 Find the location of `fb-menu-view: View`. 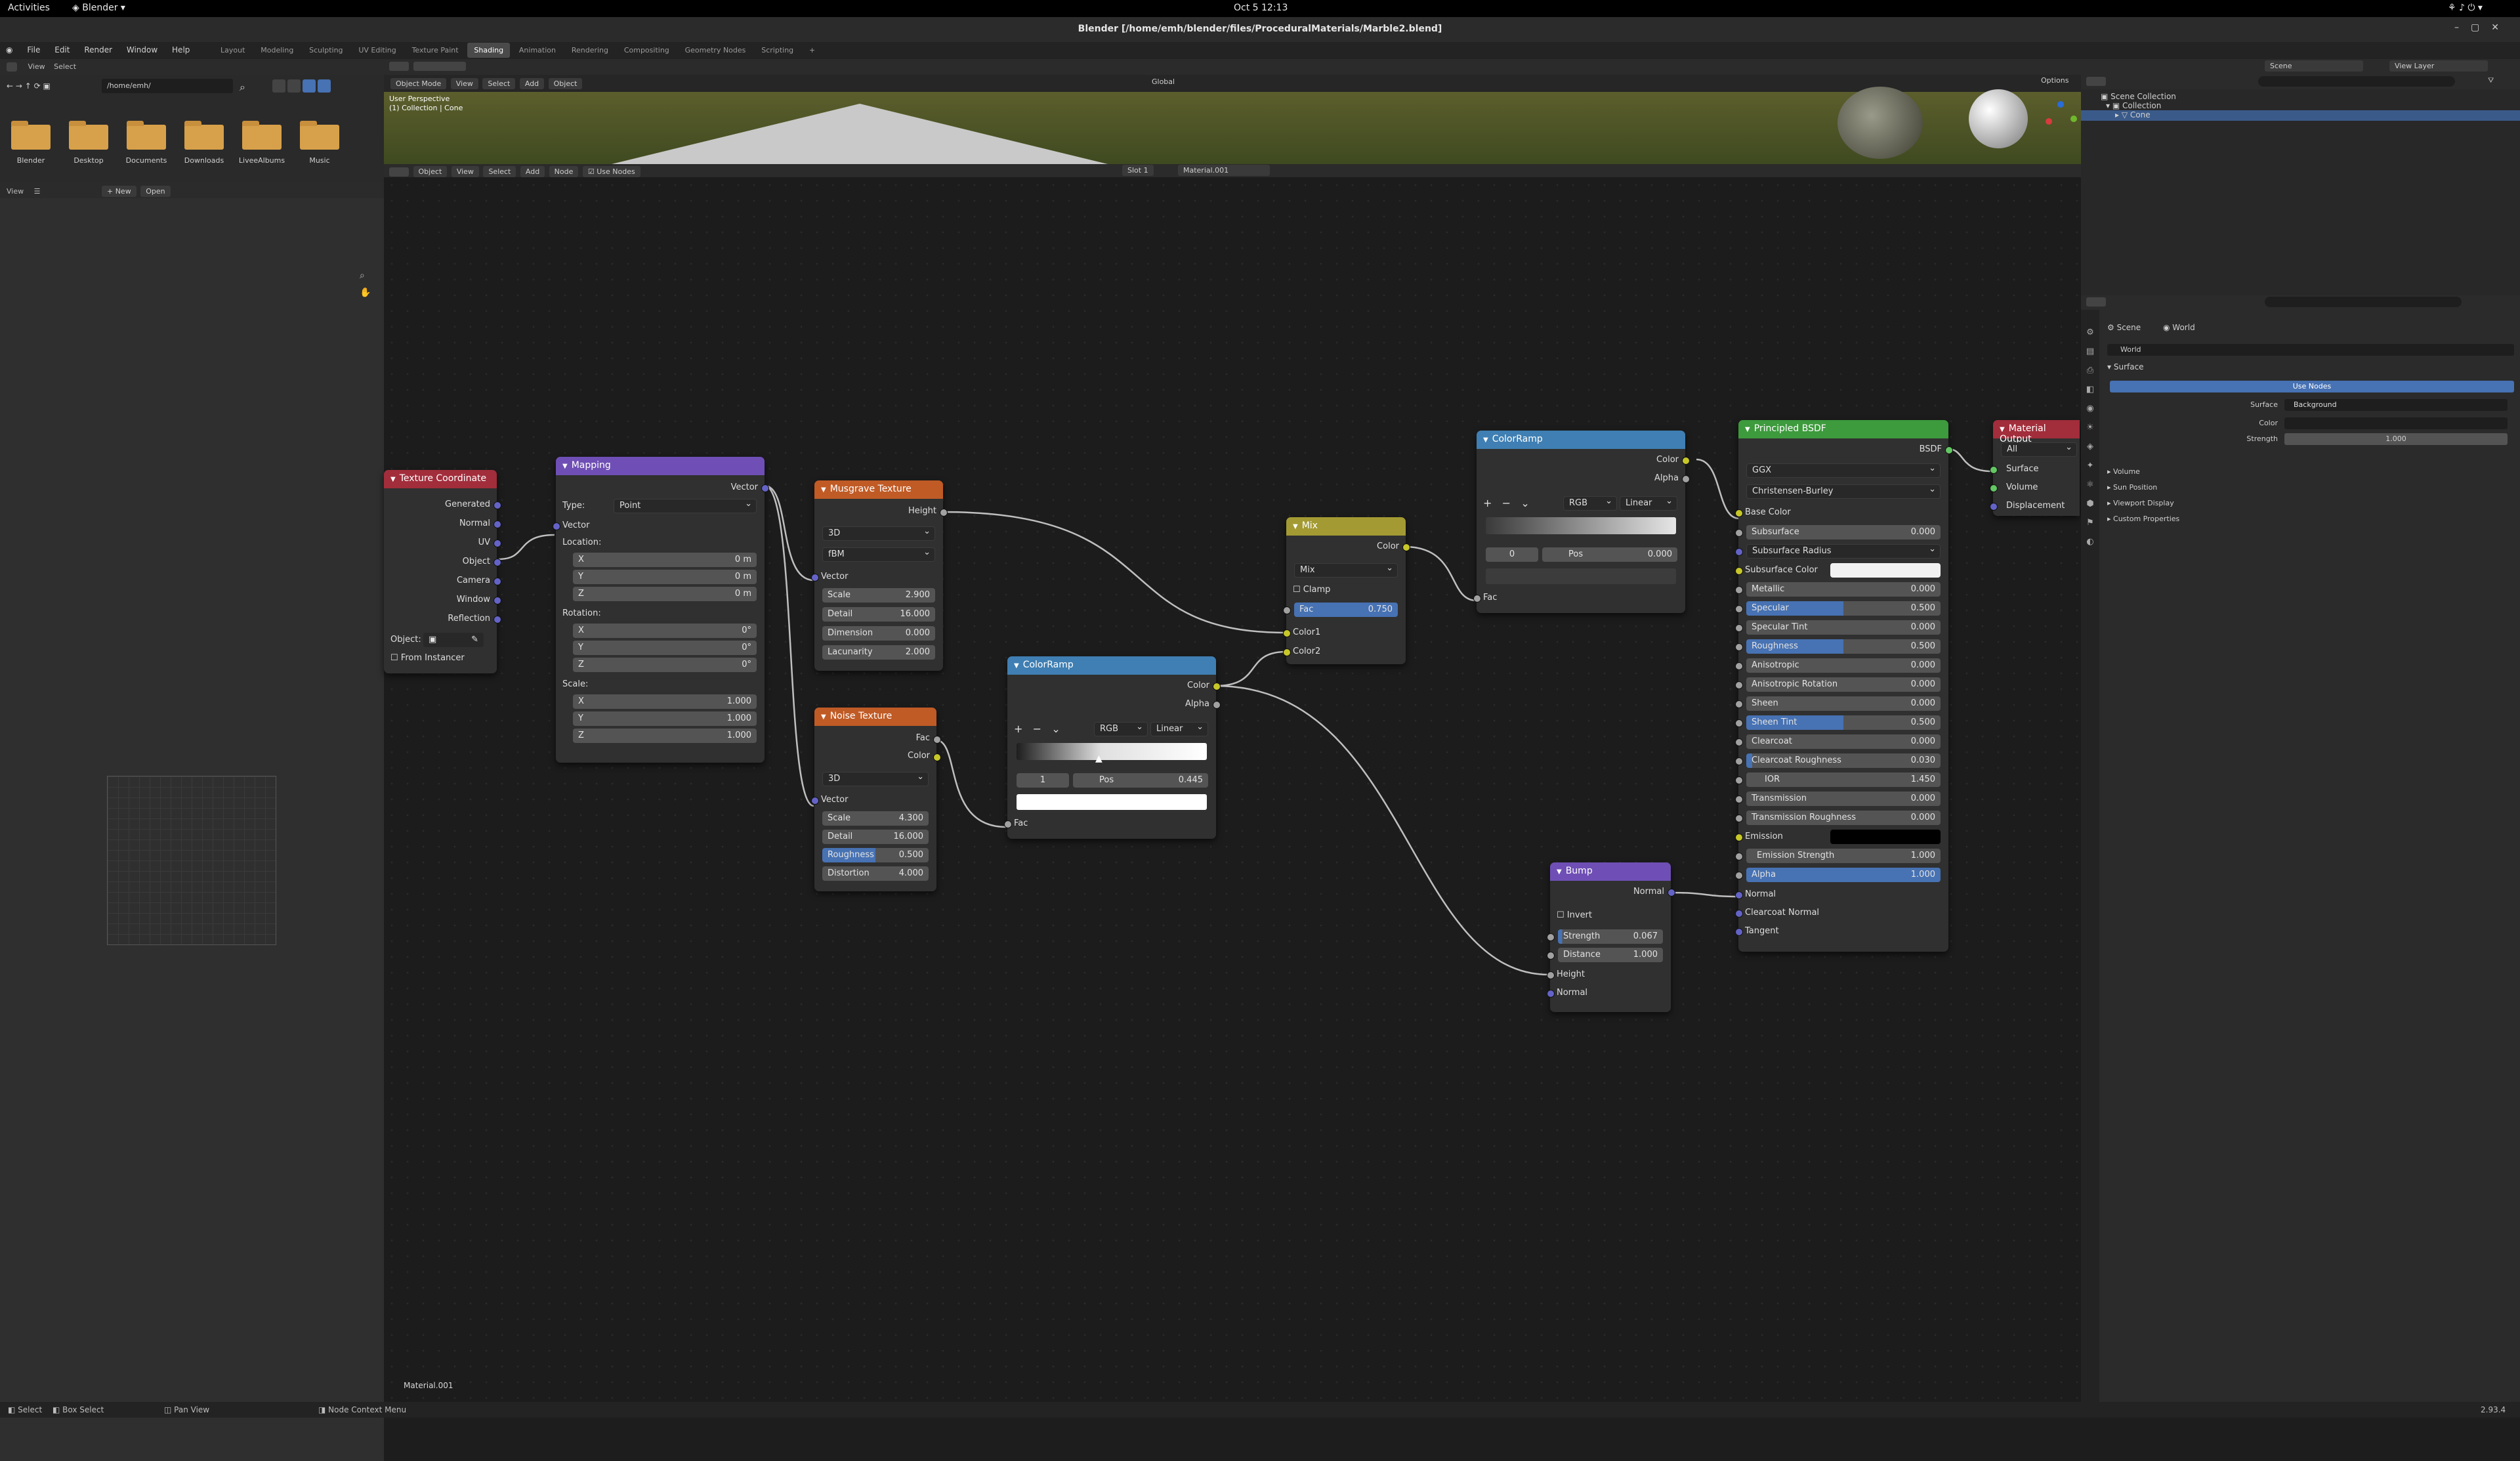

fb-menu-view: View is located at coordinates (36, 66).